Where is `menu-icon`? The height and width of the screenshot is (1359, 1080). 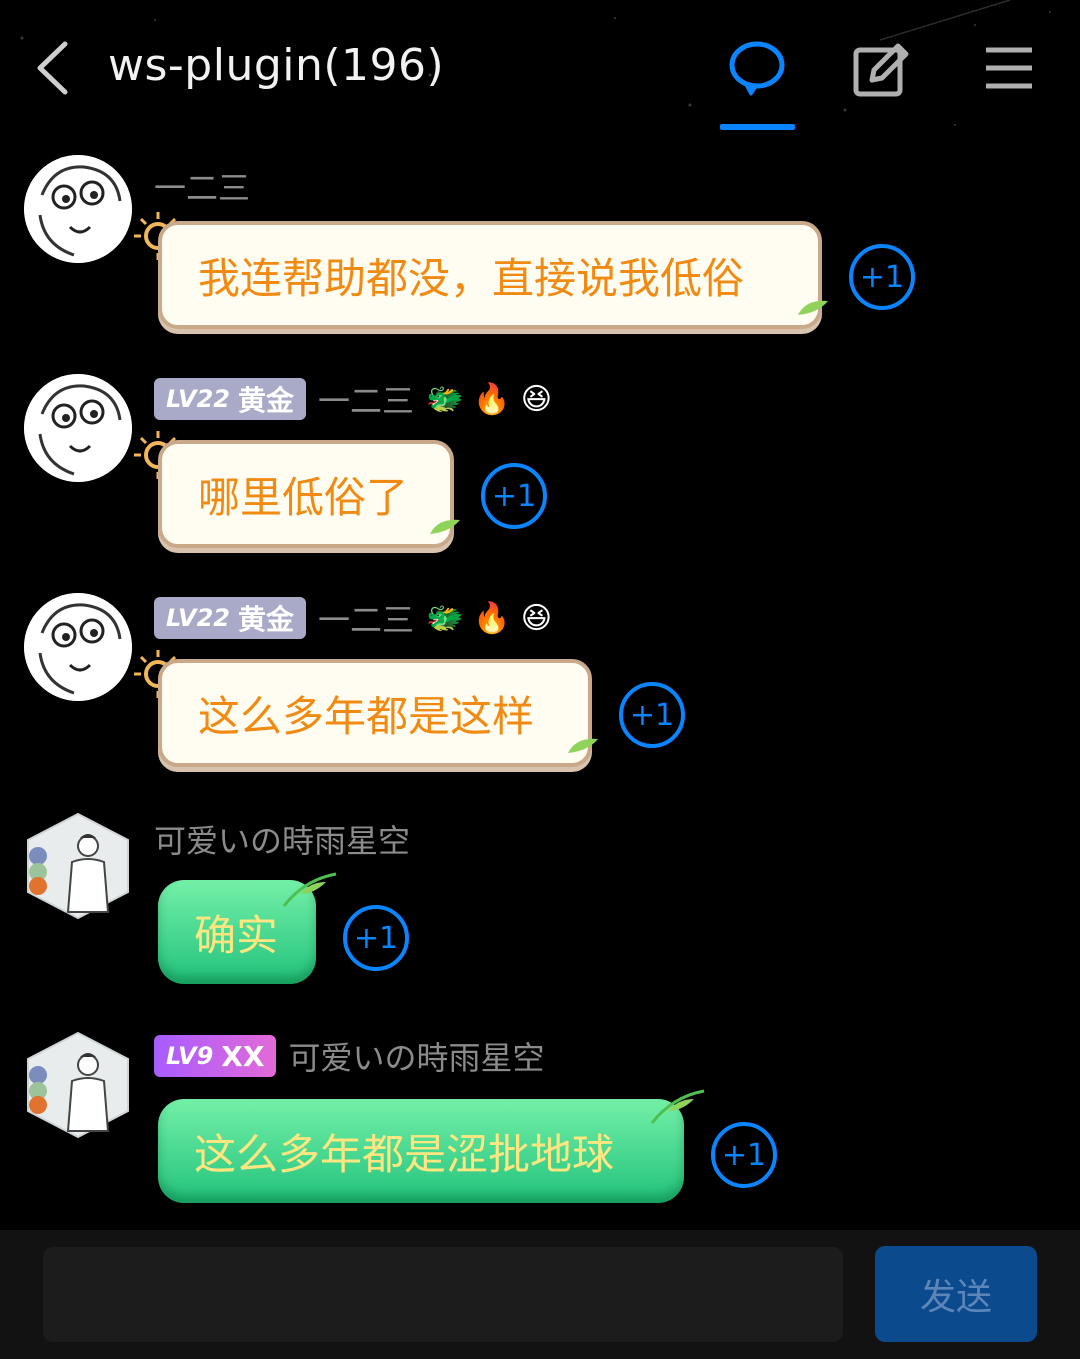 menu-icon is located at coordinates (1009, 69).